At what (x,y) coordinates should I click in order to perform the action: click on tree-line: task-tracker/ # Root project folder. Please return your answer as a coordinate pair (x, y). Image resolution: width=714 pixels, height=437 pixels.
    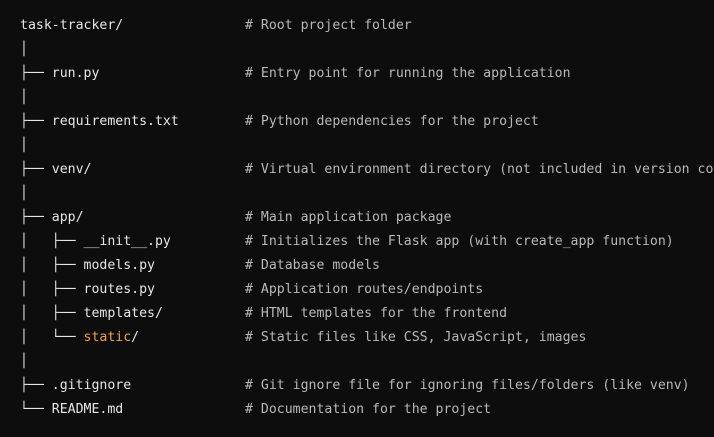
    Looking at the image, I should click on (367, 26).